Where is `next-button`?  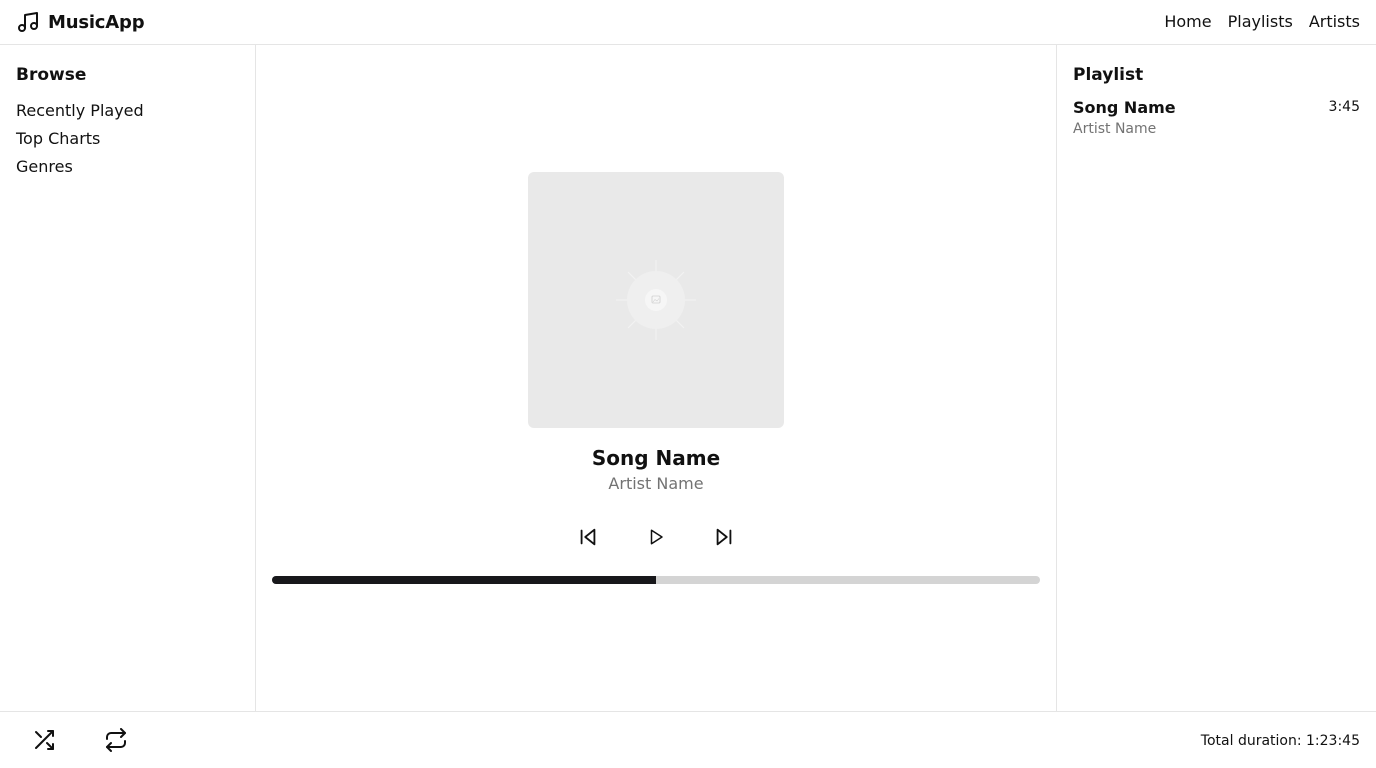
next-button is located at coordinates (724, 537).